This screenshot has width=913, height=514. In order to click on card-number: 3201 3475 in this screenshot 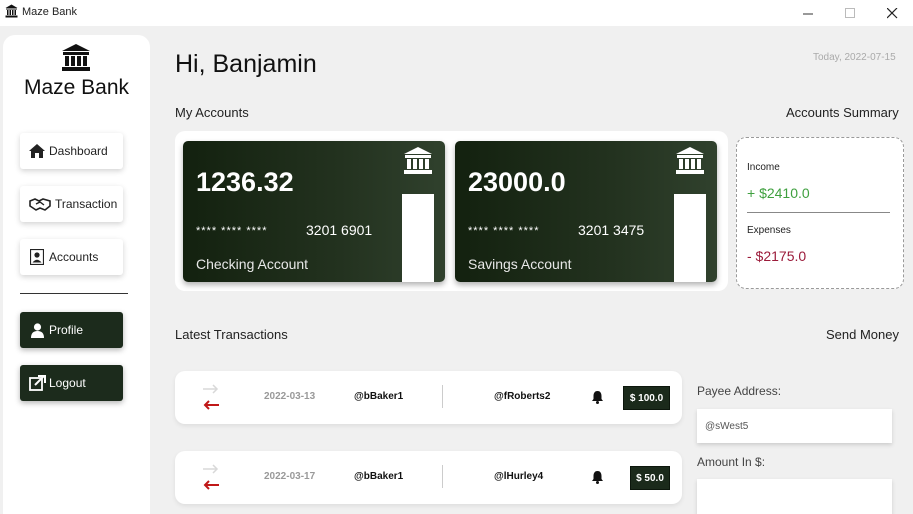, I will do `click(611, 230)`.